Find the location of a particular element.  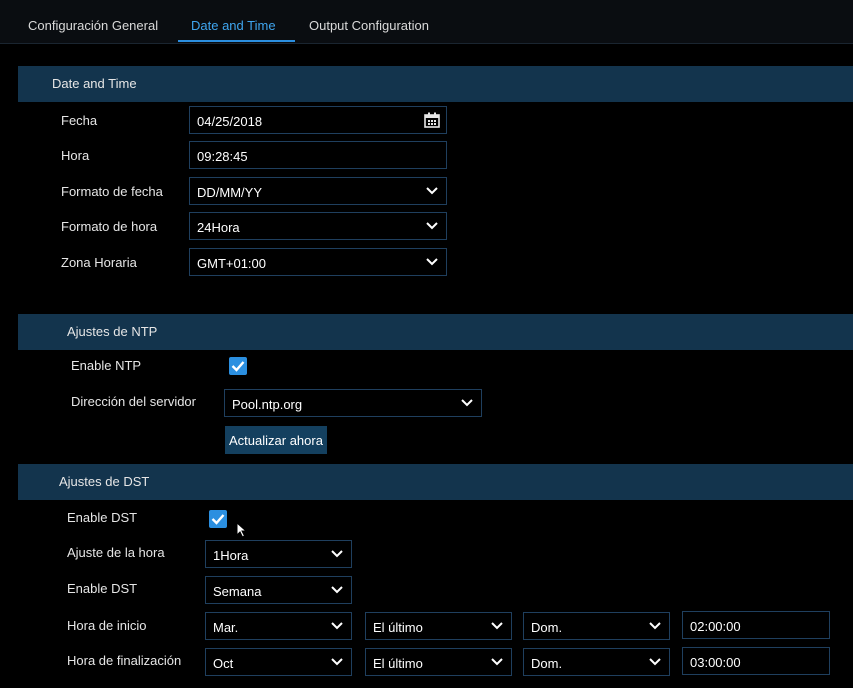

start-week-select: El último is located at coordinates (438, 626).